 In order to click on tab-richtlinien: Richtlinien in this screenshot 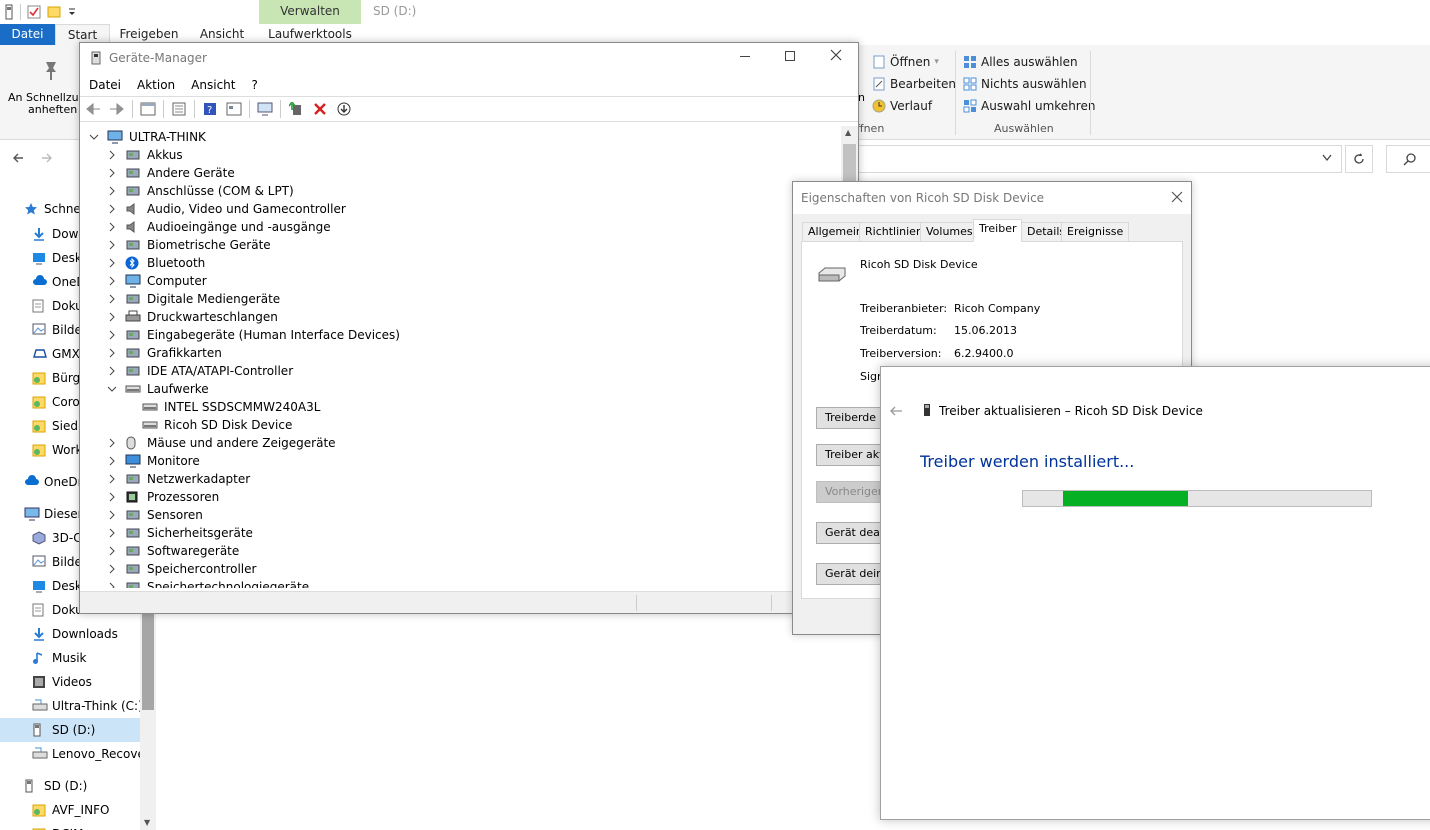, I will do `click(894, 232)`.